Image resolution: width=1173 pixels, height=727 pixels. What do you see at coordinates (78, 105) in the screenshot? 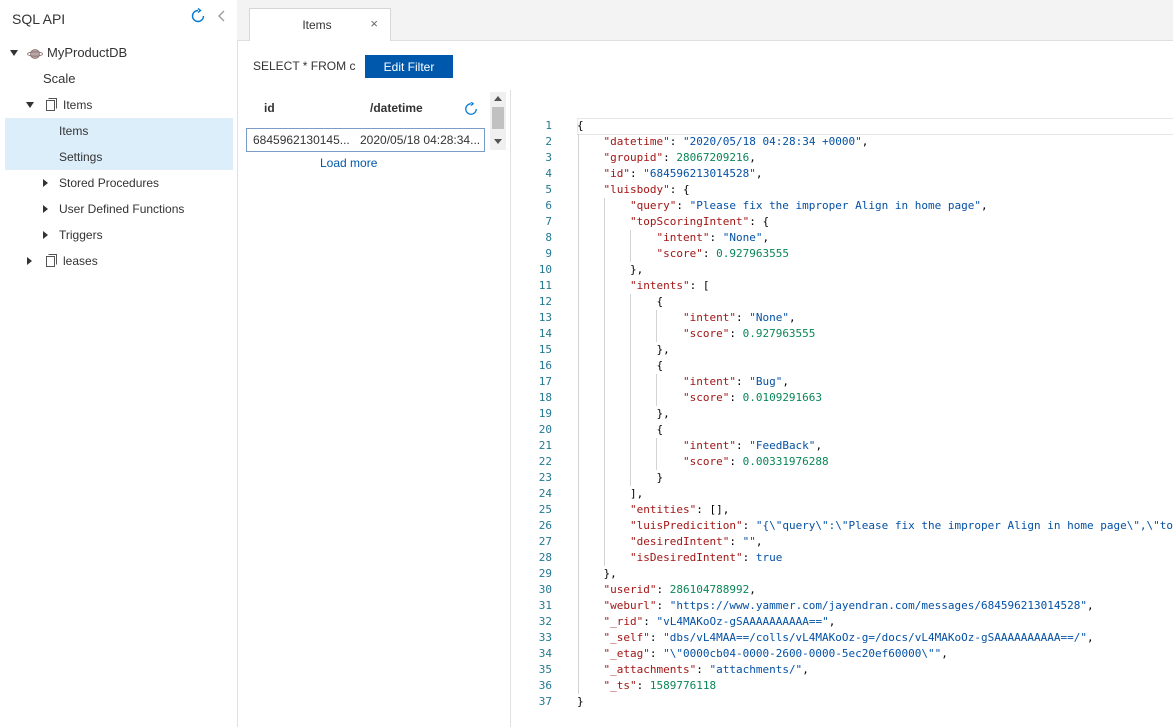
I see `collection-name: Items` at bounding box center [78, 105].